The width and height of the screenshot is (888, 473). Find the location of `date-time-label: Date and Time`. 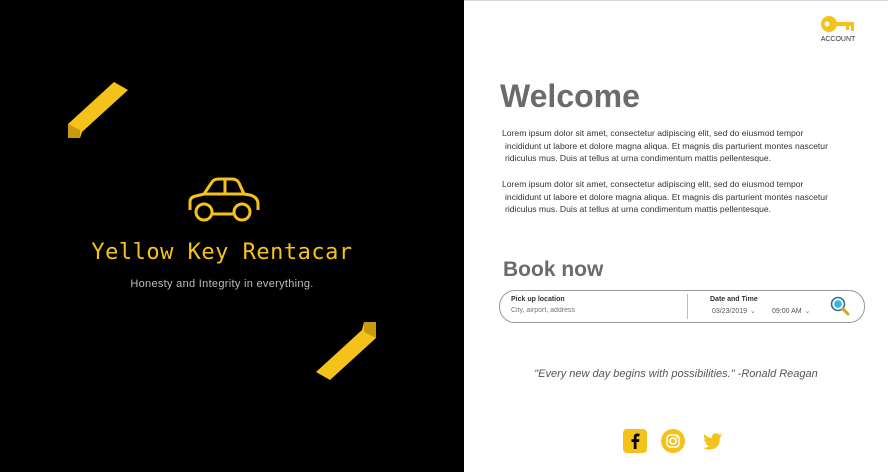

date-time-label: Date and Time is located at coordinates (734, 299).